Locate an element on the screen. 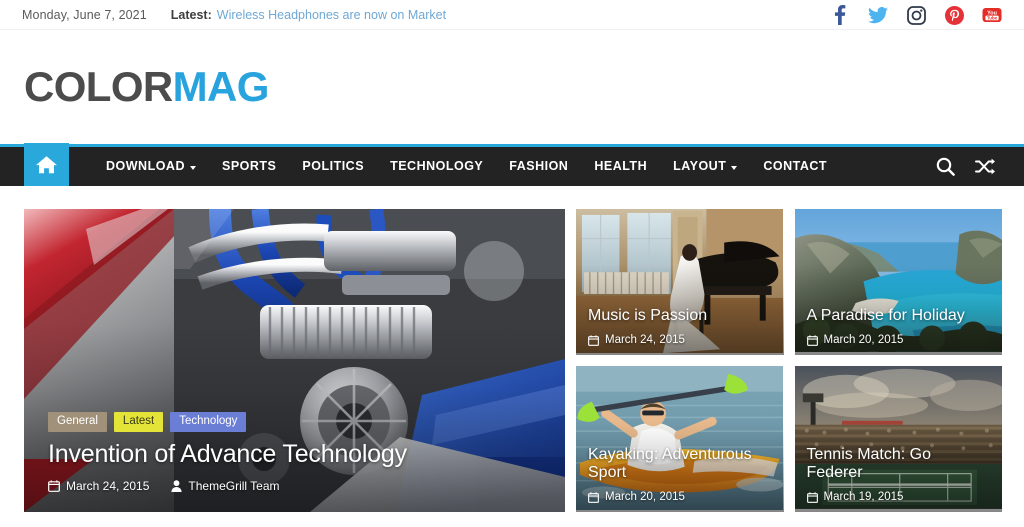 Image resolution: width=1024 pixels, height=527 pixels. post-author-text: ThemeGrill Team is located at coordinates (234, 486).